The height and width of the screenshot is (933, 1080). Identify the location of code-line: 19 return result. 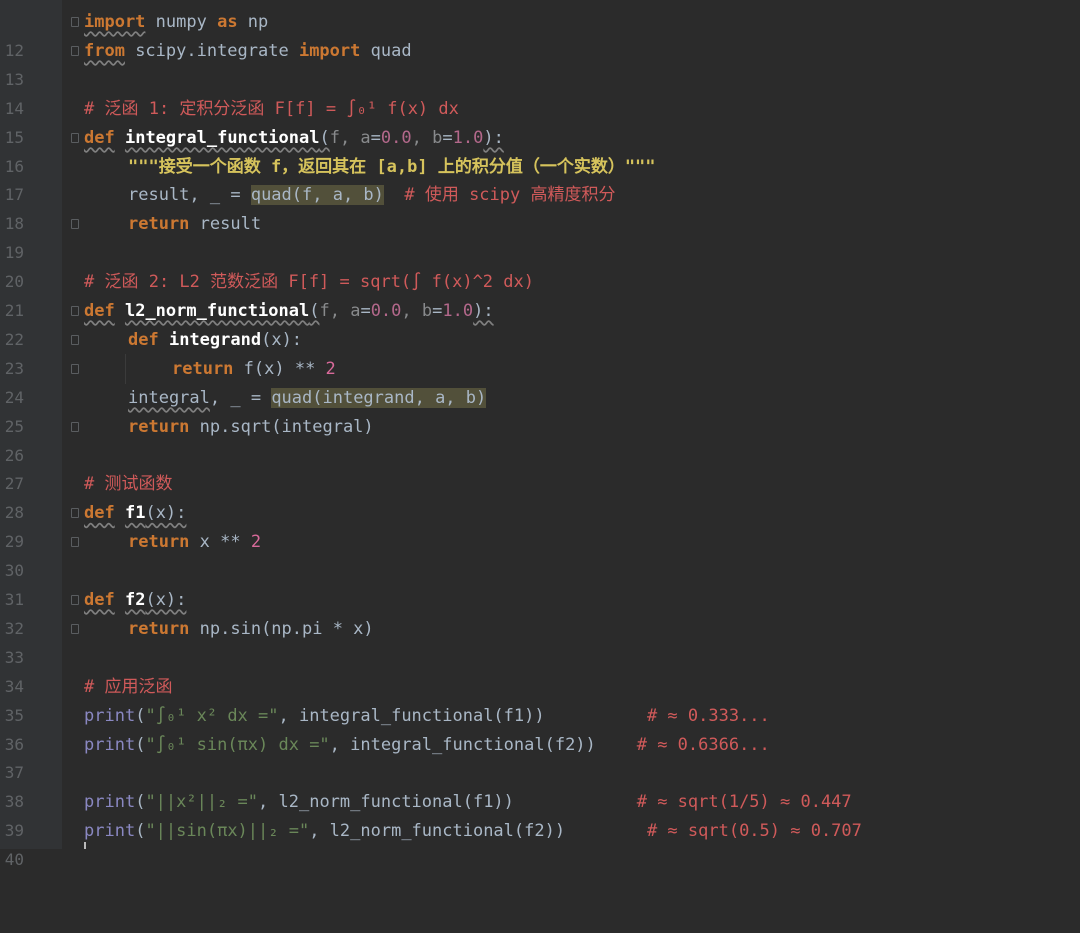
(540, 236).